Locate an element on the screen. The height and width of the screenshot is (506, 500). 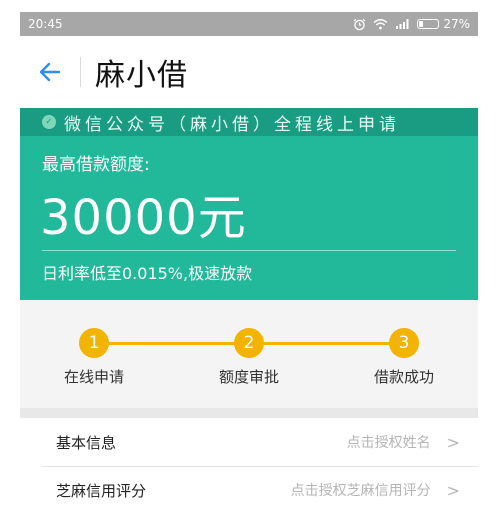
step-label: 额度审批 is located at coordinates (248, 377).